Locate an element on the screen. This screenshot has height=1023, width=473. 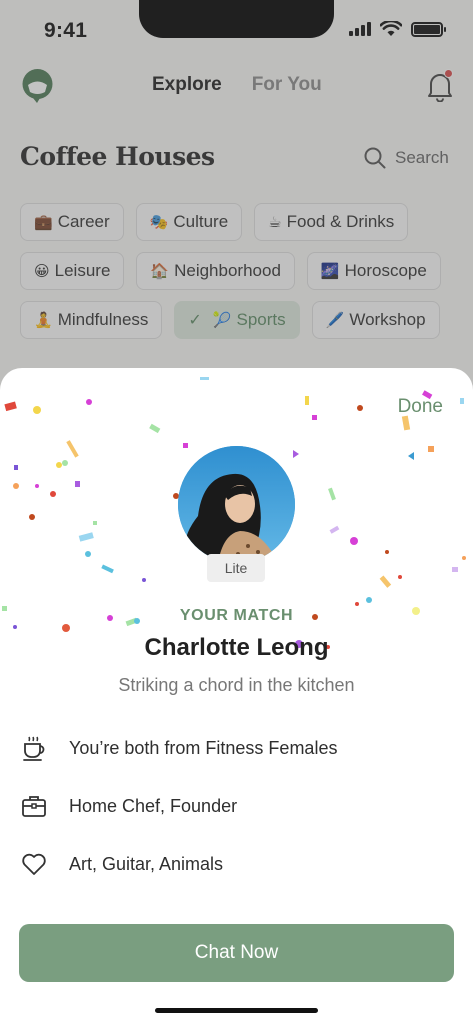
coffee-cup-icon is located at coordinates (34, 748).